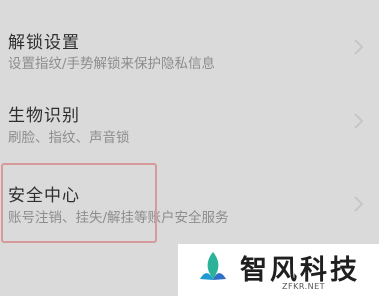  What do you see at coordinates (44, 43) in the screenshot?
I see `settings-item-title: 解锁设置` at bounding box center [44, 43].